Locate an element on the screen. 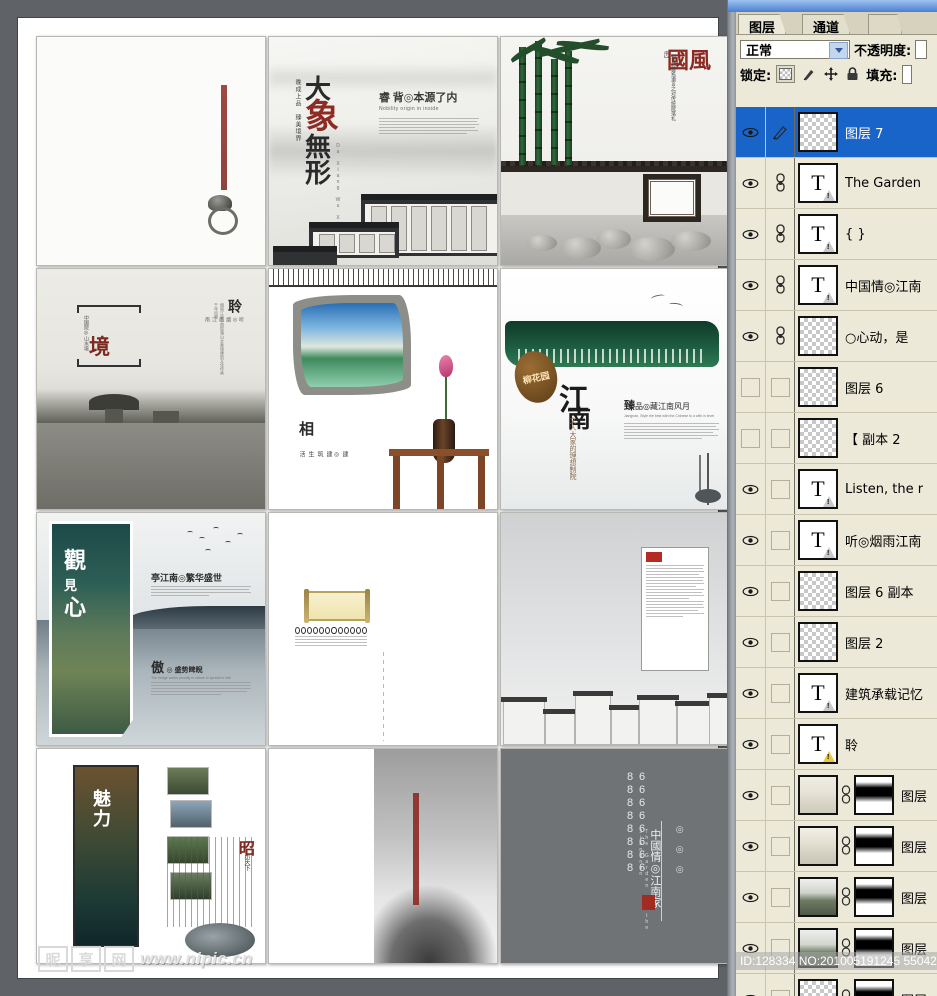 Image resolution: width=937 pixels, height=996 pixels. layer-row: 图层 7 is located at coordinates (836, 132).